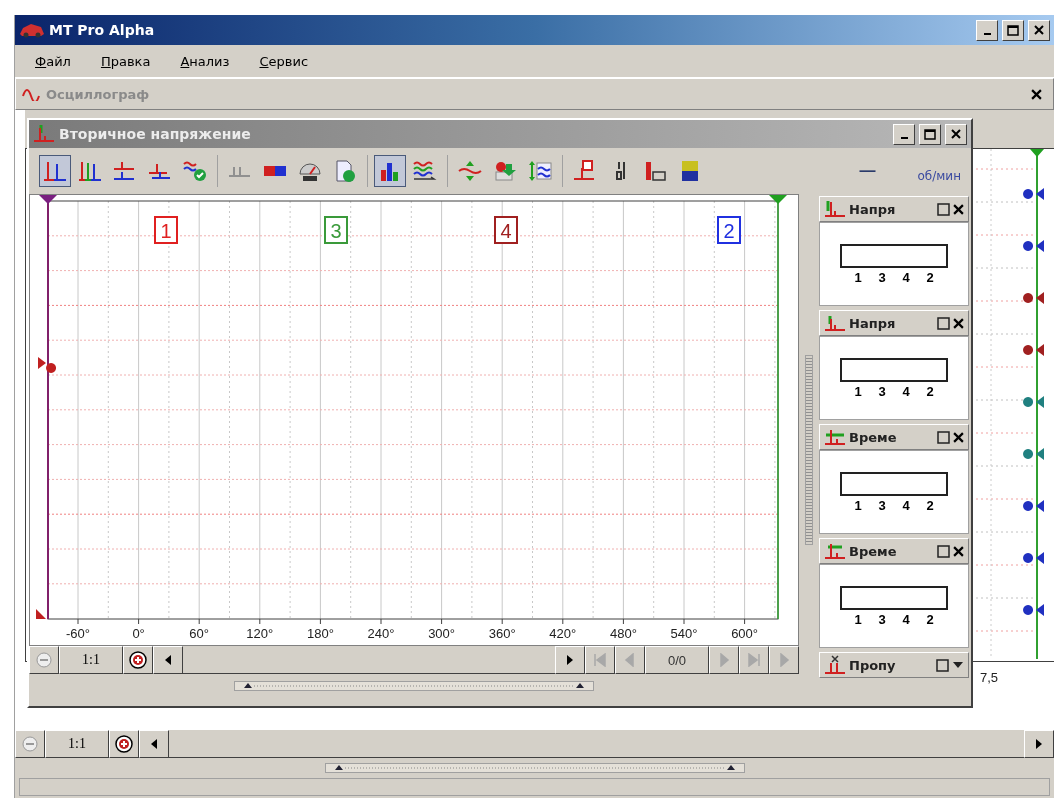  What do you see at coordinates (470, 171) in the screenshot?
I see `vertical-arrows-icon` at bounding box center [470, 171].